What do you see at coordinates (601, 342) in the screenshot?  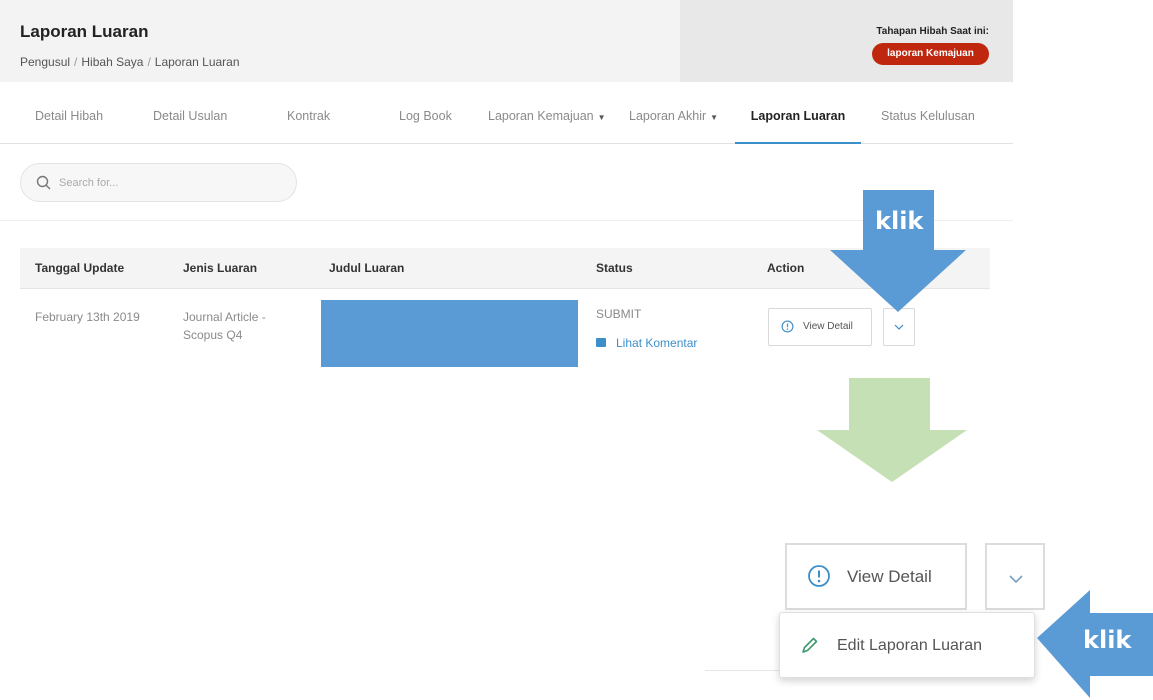 I see `comment-icon` at bounding box center [601, 342].